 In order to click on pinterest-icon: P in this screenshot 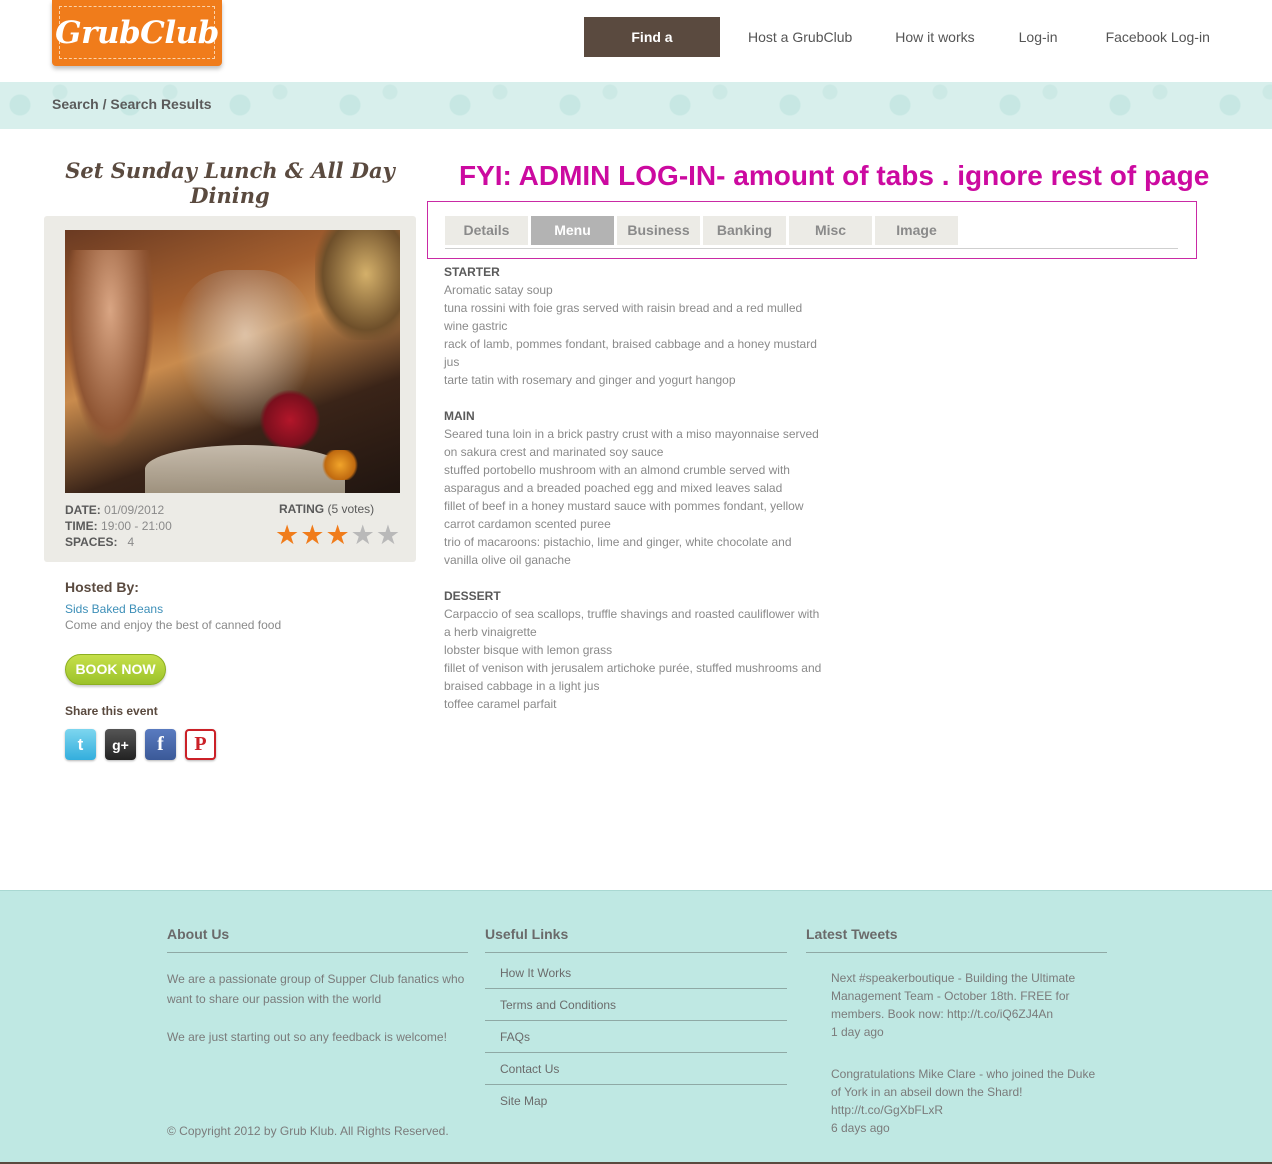, I will do `click(200, 744)`.